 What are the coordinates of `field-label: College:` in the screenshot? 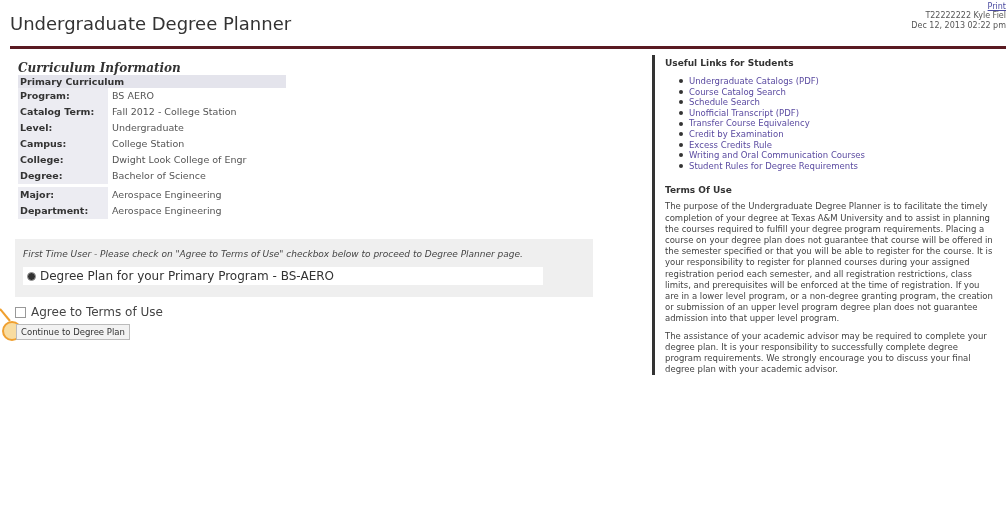 It's located at (63, 160).